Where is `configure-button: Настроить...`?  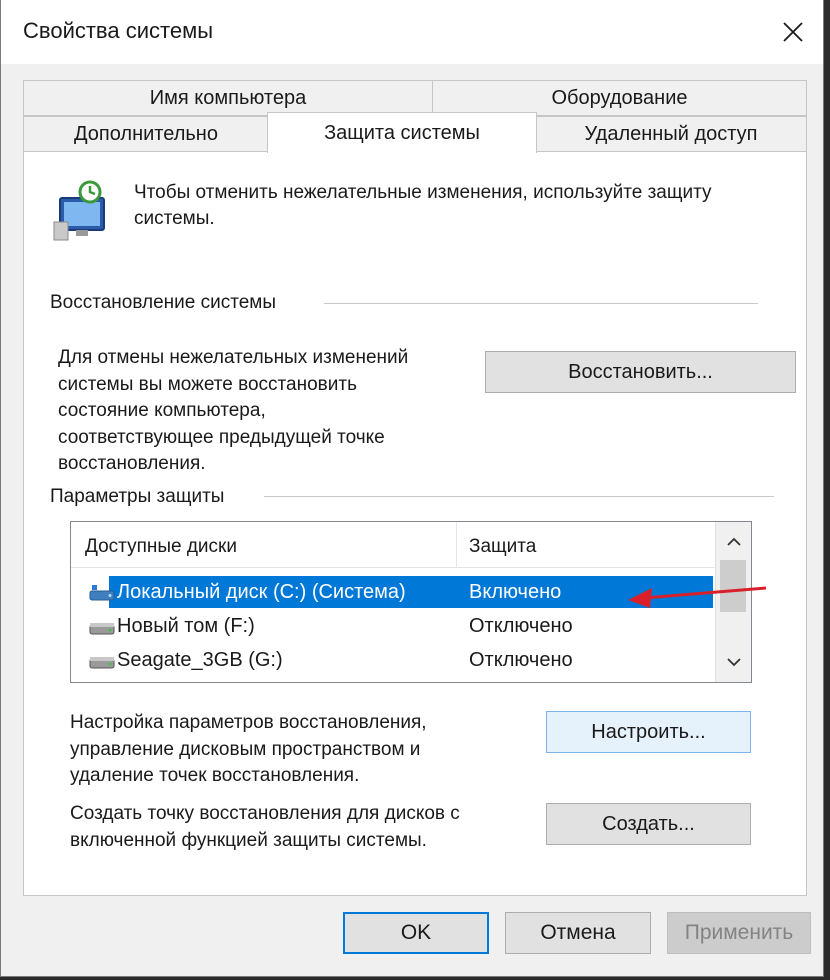 configure-button: Настроить... is located at coordinates (648, 732).